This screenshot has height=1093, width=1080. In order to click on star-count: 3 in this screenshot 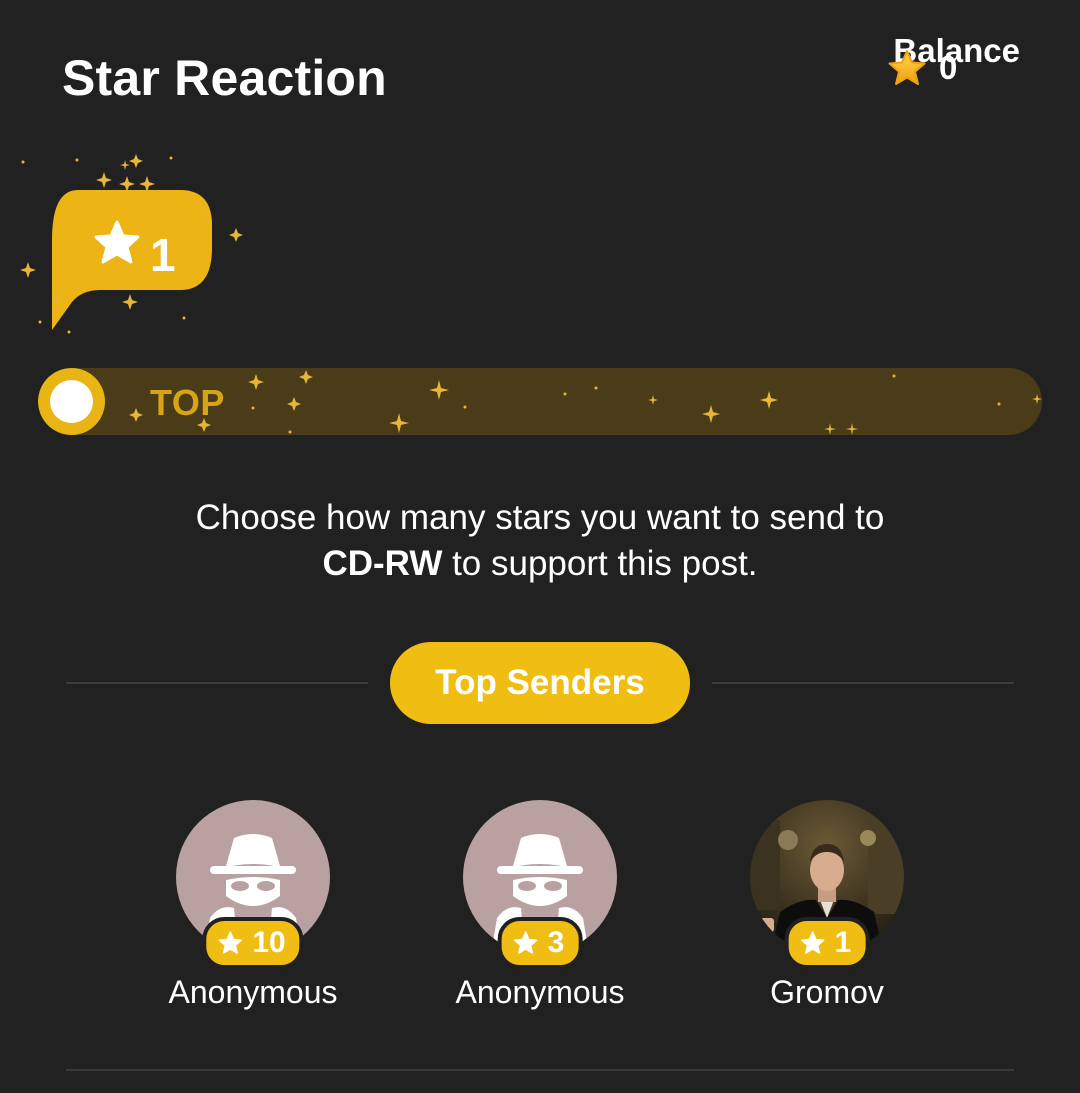, I will do `click(556, 942)`.